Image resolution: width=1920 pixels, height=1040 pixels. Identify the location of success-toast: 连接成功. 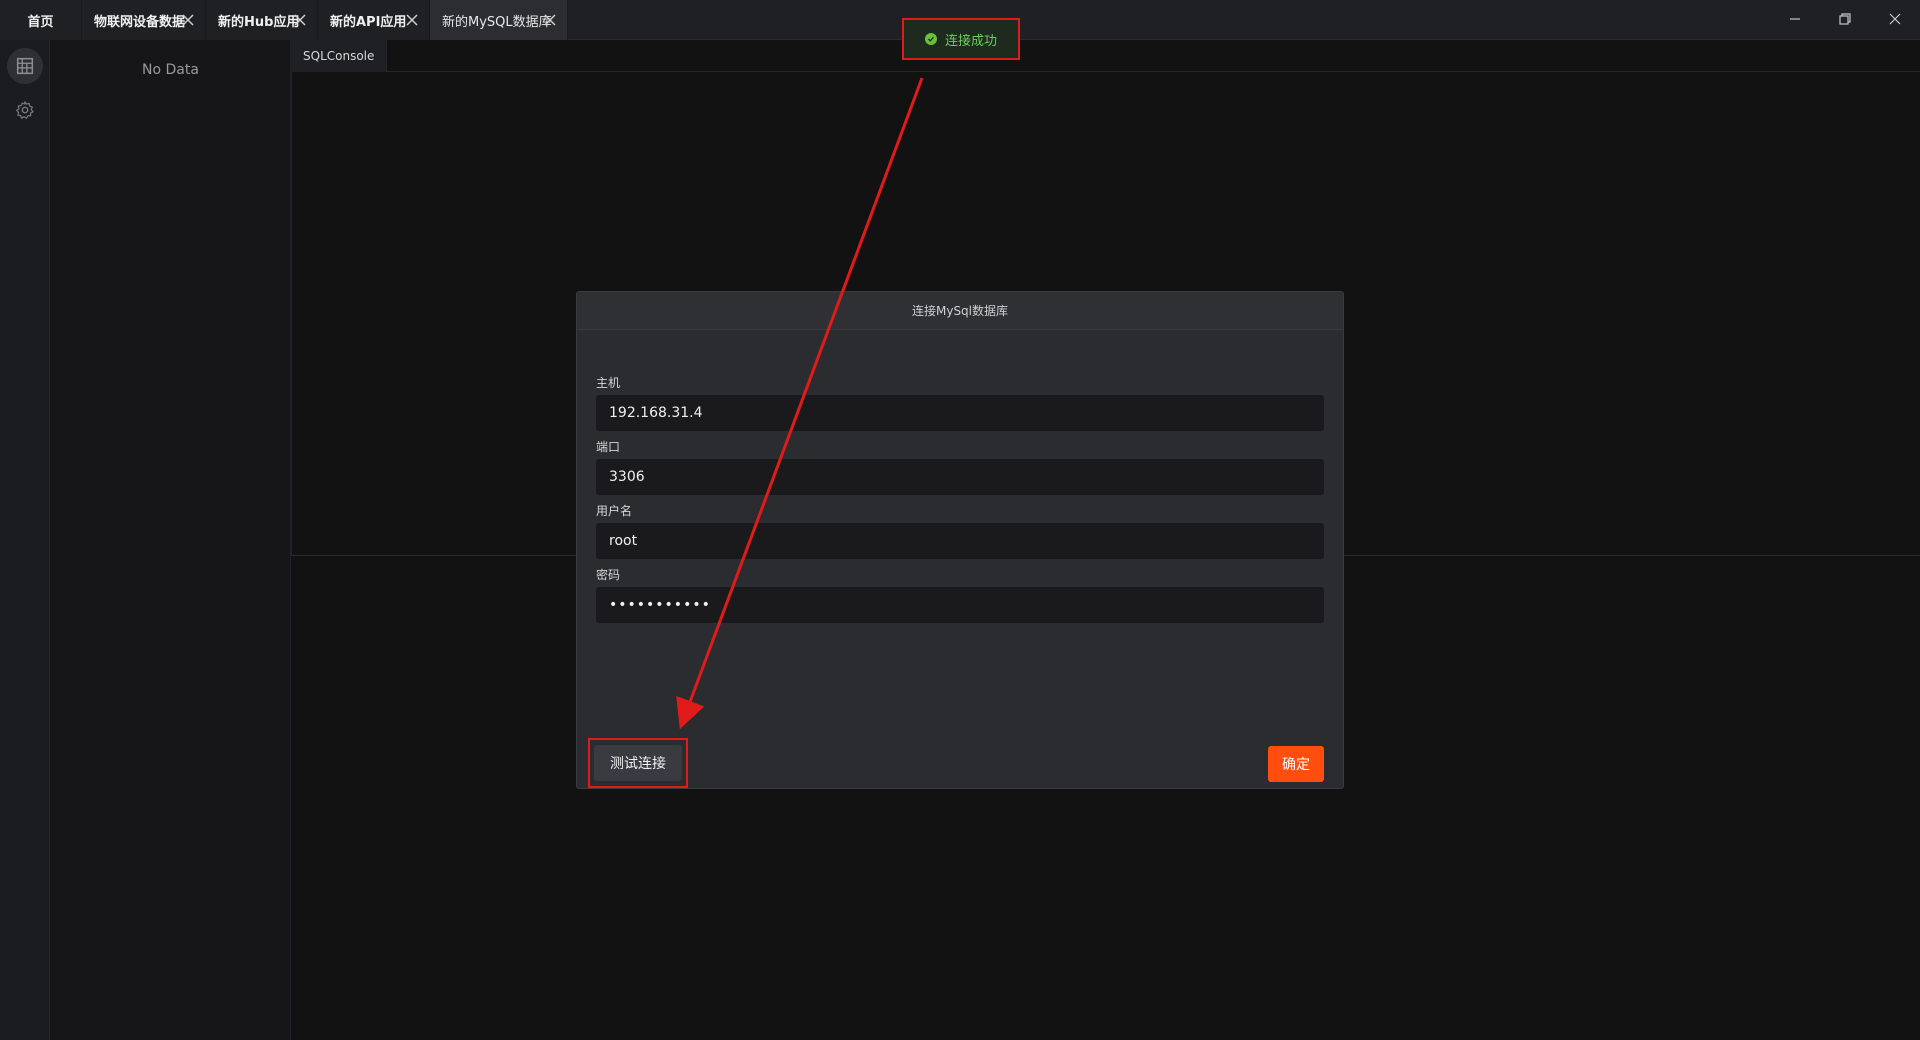
(961, 39).